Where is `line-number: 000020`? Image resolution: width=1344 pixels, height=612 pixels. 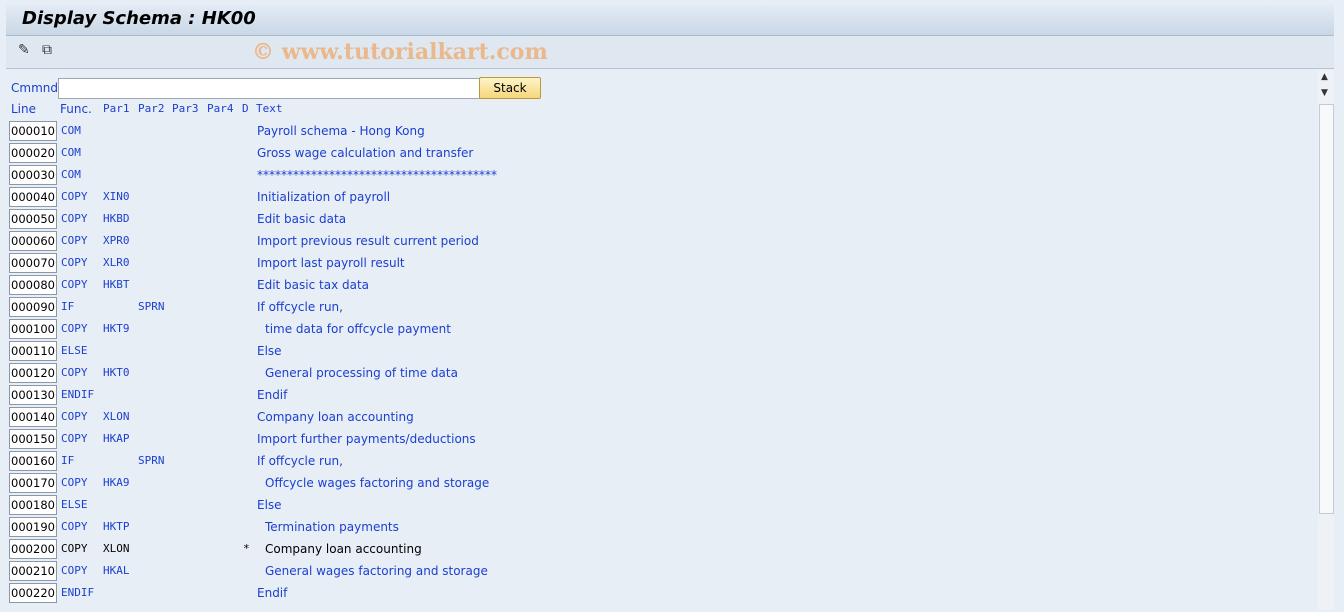
line-number: 000020 is located at coordinates (33, 153).